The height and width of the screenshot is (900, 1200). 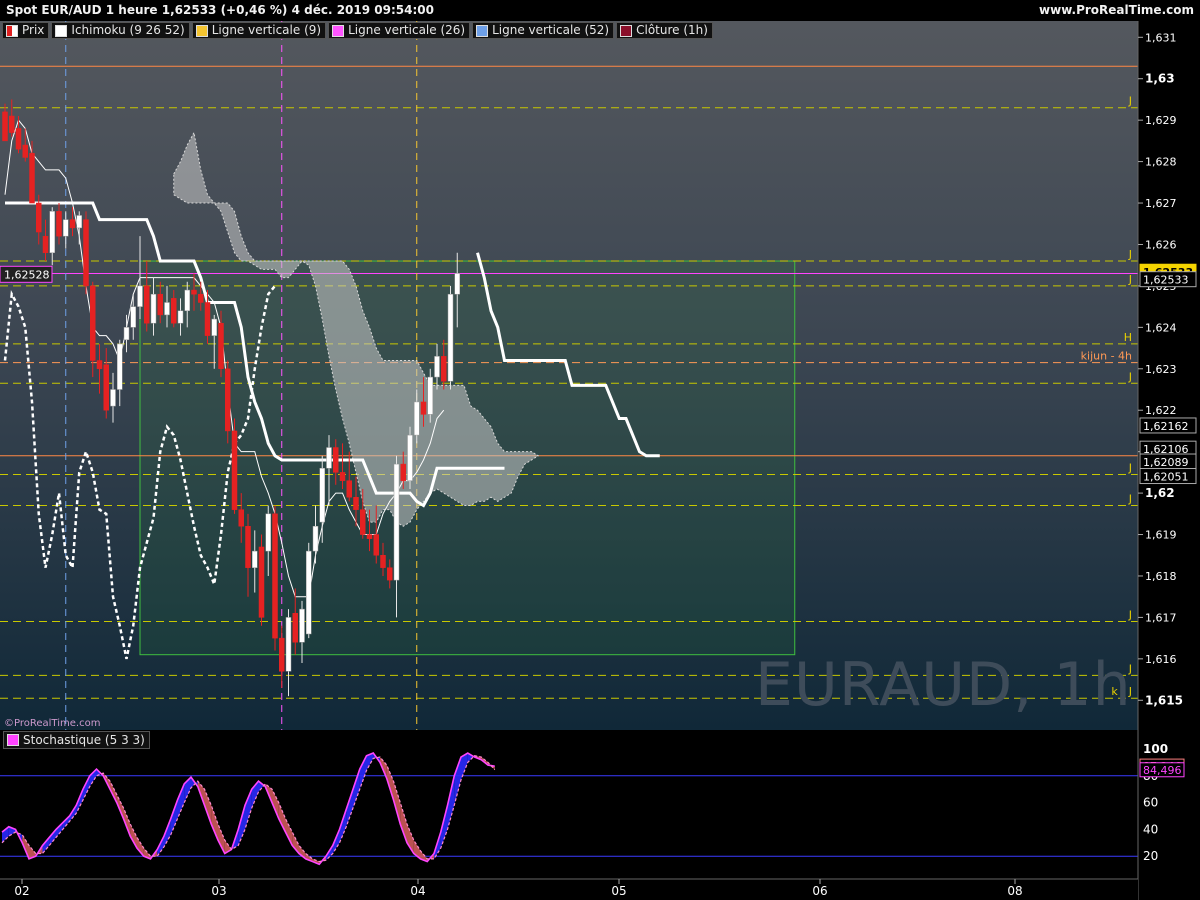 I want to click on stochastic-color-swatch, so click(x=13, y=740).